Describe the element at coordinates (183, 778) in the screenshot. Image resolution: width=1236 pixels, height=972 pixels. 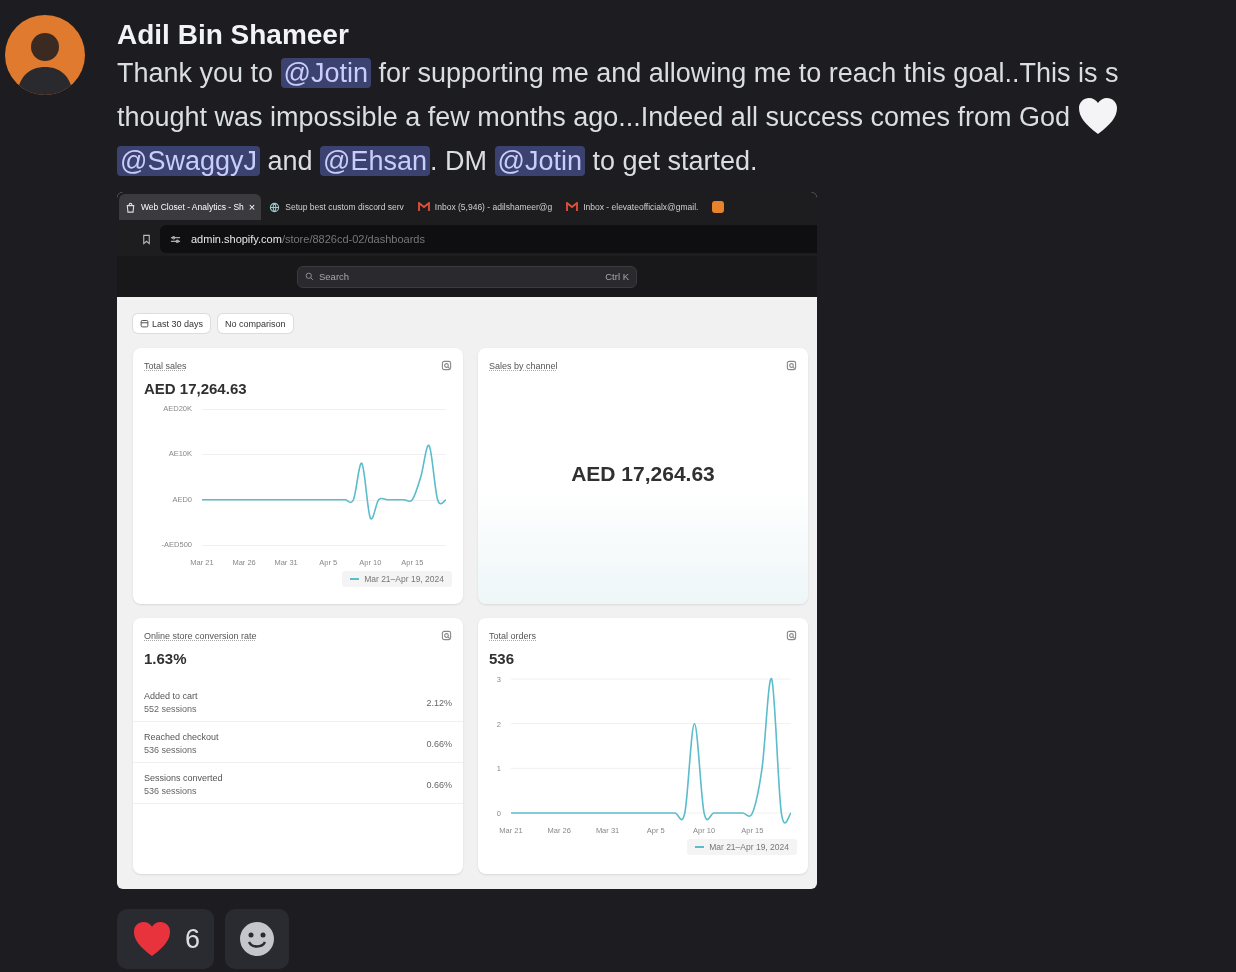
I see `step-label: Sessions converted` at that location.